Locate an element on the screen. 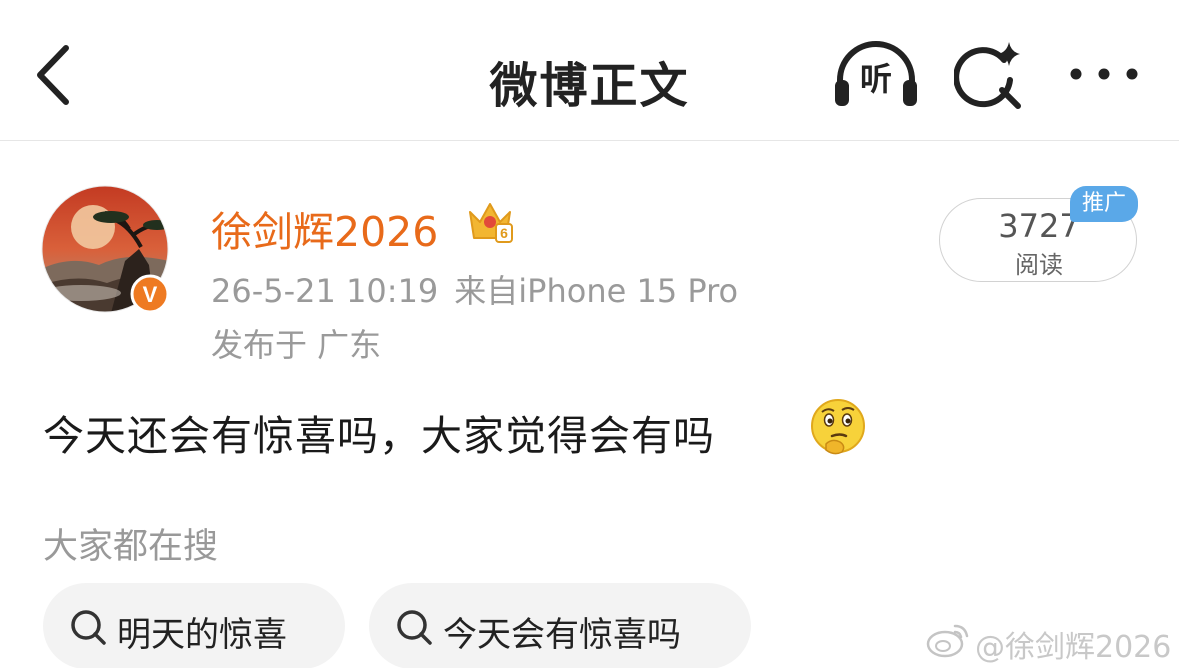 The image size is (1179, 668). search-suggestion-chip: 明天的惊喜 is located at coordinates (194, 625).